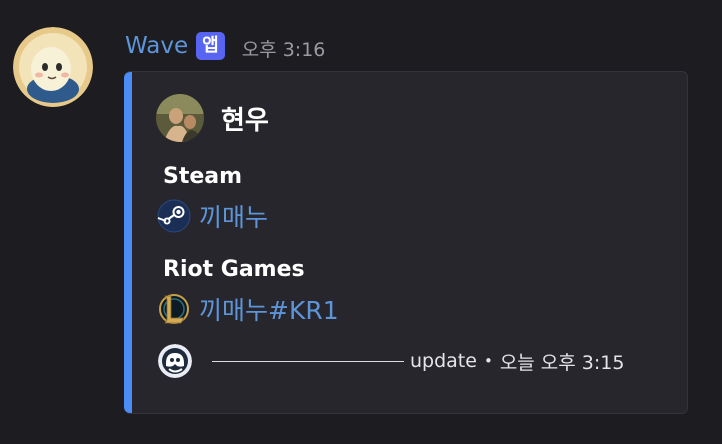 The image size is (722, 444). I want to click on message-header: Wave 앱 오후 3:16, so click(225, 46).